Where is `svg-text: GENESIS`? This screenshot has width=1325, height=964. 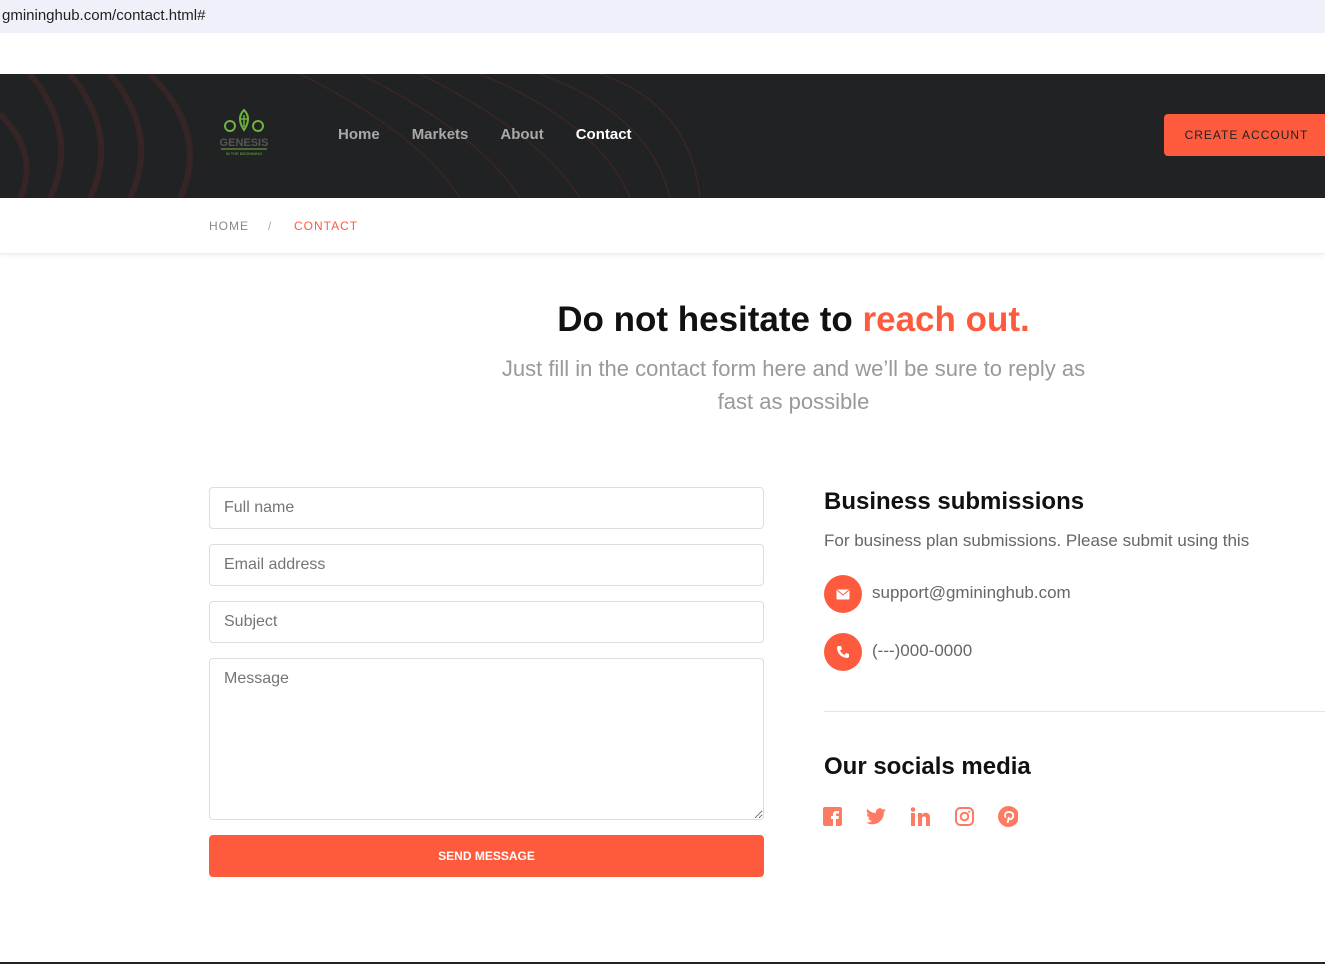
svg-text: GENESIS is located at coordinates (244, 143).